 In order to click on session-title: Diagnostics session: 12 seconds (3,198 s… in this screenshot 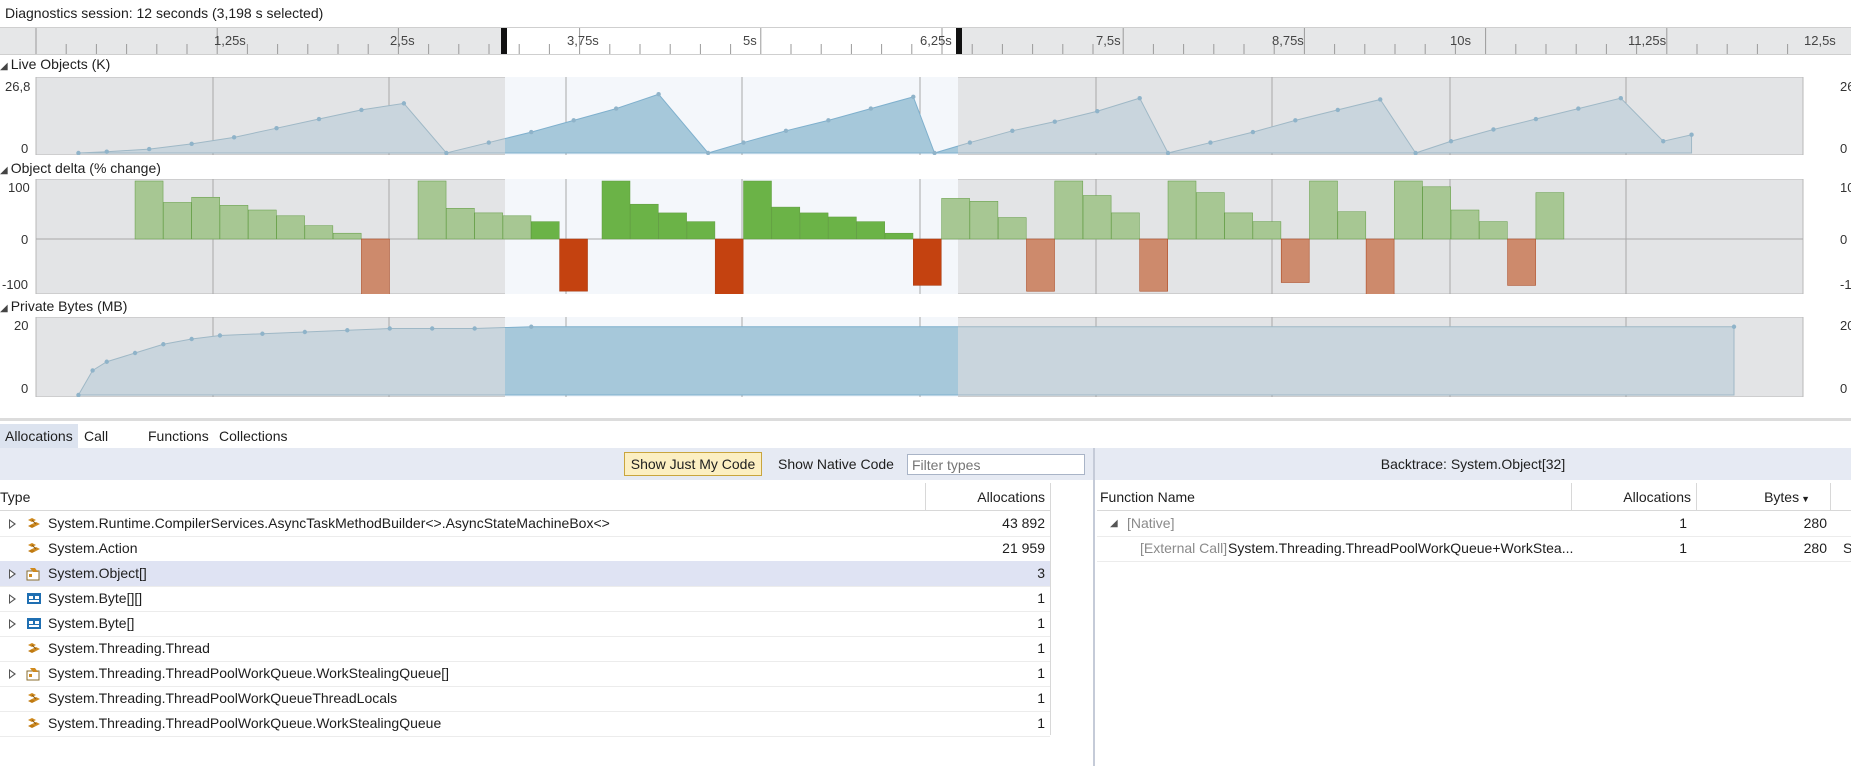, I will do `click(164, 13)`.